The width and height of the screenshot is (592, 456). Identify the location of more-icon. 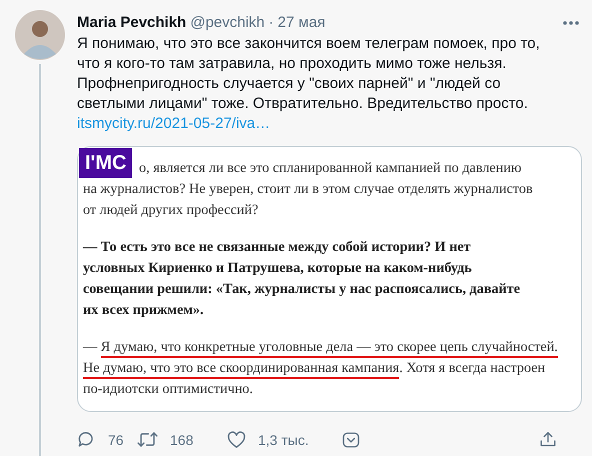
(571, 23).